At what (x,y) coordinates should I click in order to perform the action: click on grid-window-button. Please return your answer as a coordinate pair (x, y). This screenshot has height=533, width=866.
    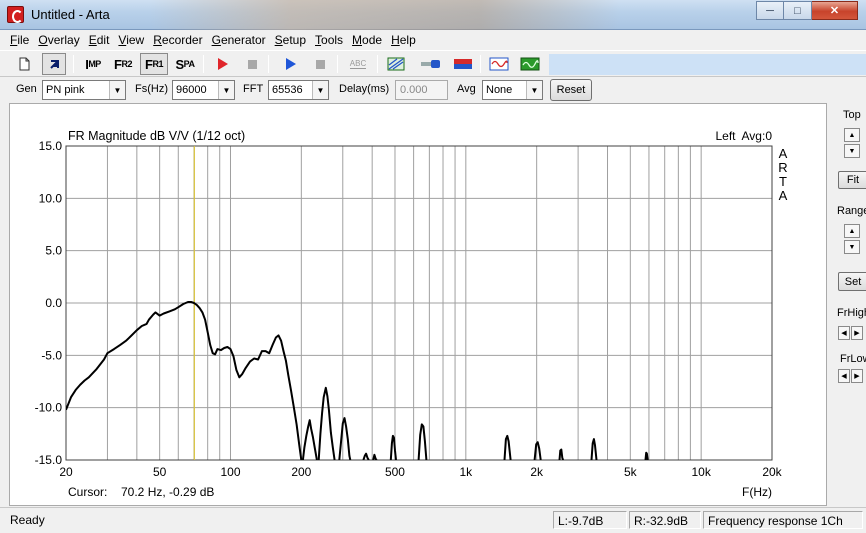
    Looking at the image, I should click on (396, 64).